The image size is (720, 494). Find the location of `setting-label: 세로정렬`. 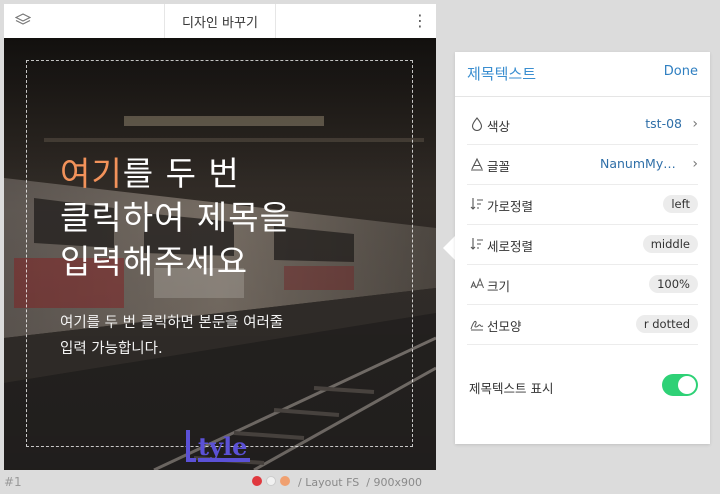

setting-label: 세로정렬 is located at coordinates (510, 246).